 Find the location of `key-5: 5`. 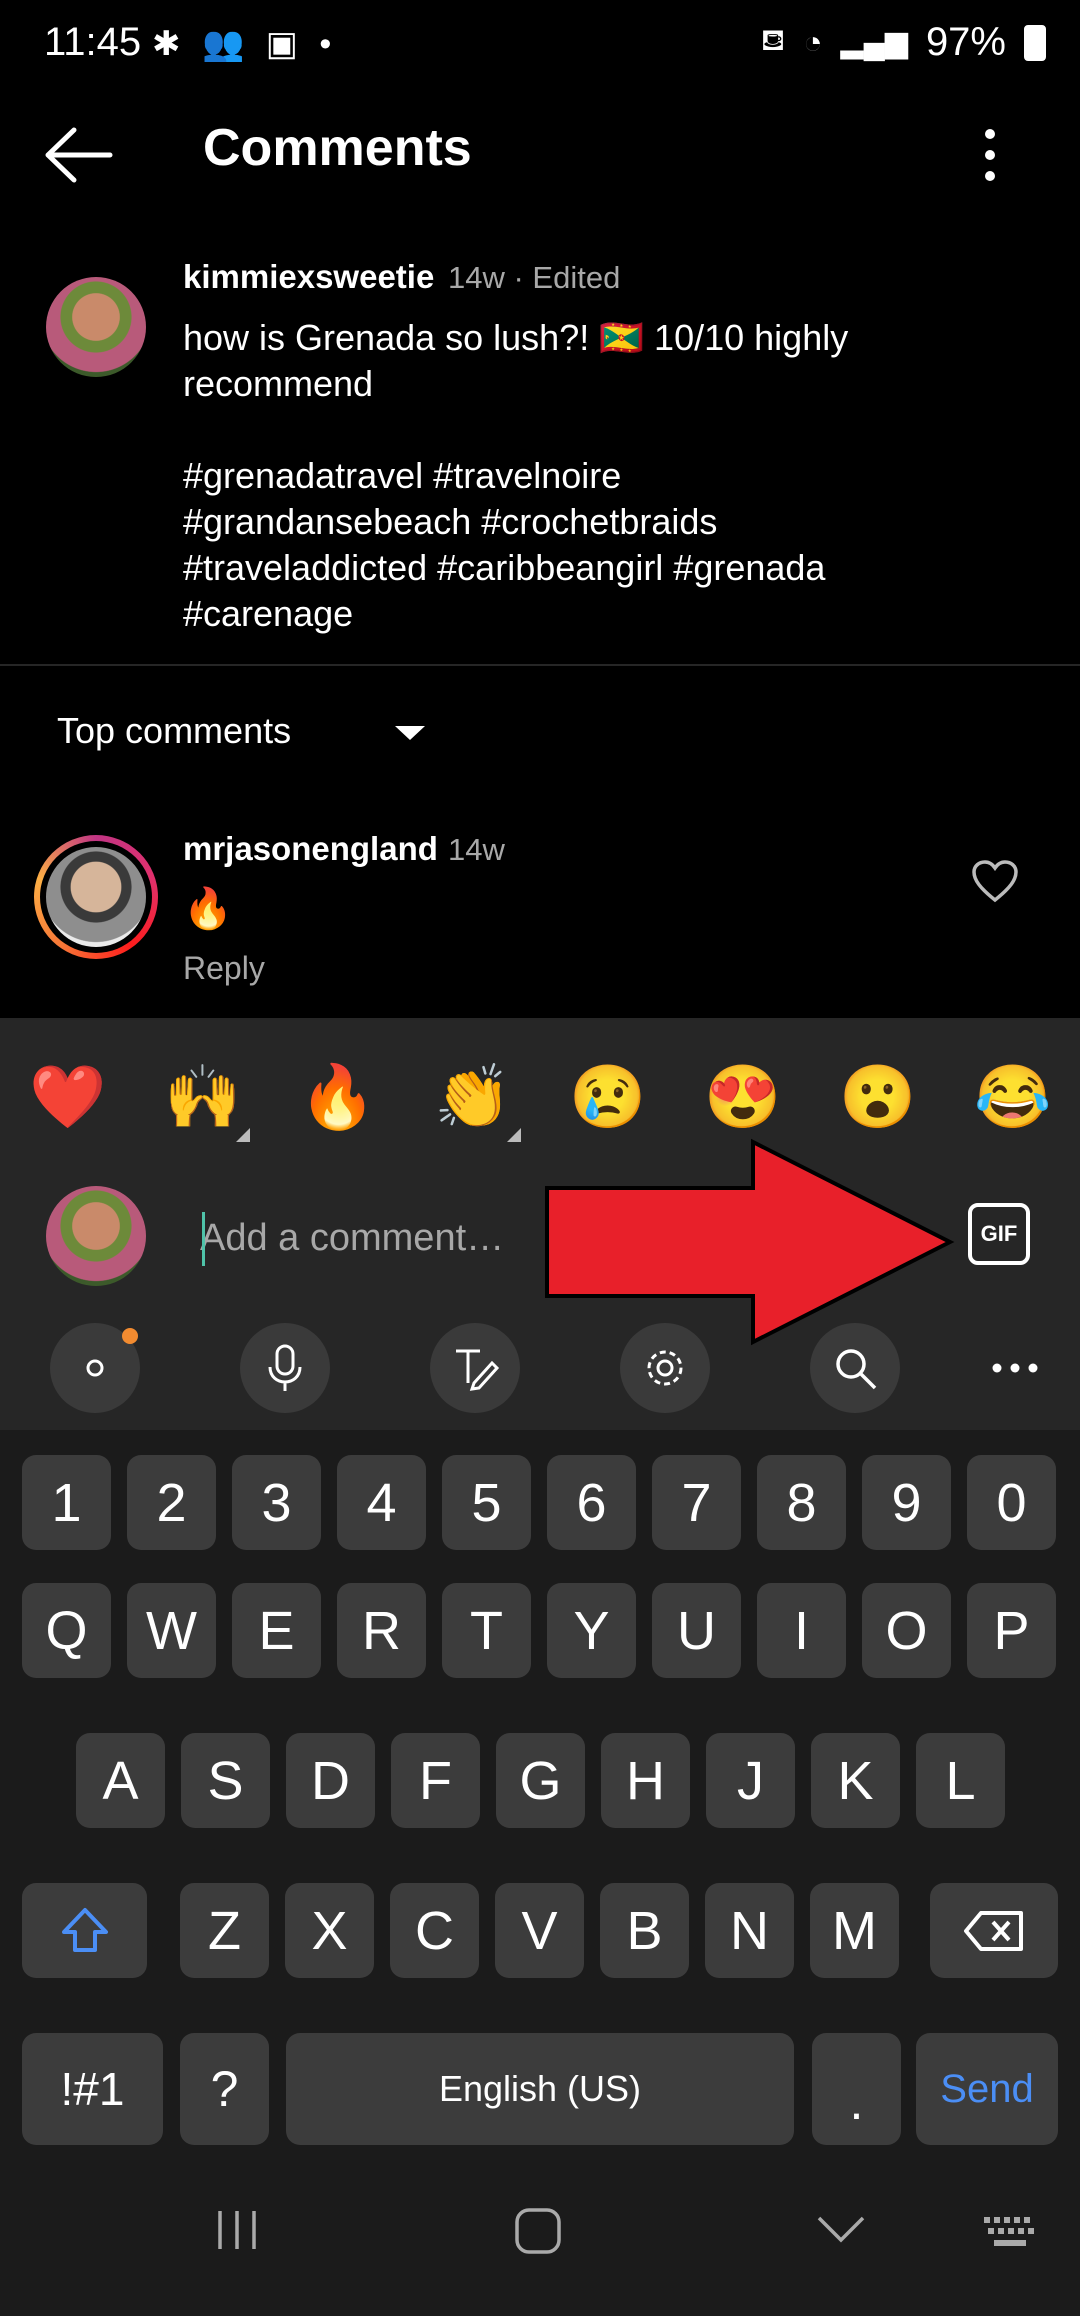

key-5: 5 is located at coordinates (486, 1502).